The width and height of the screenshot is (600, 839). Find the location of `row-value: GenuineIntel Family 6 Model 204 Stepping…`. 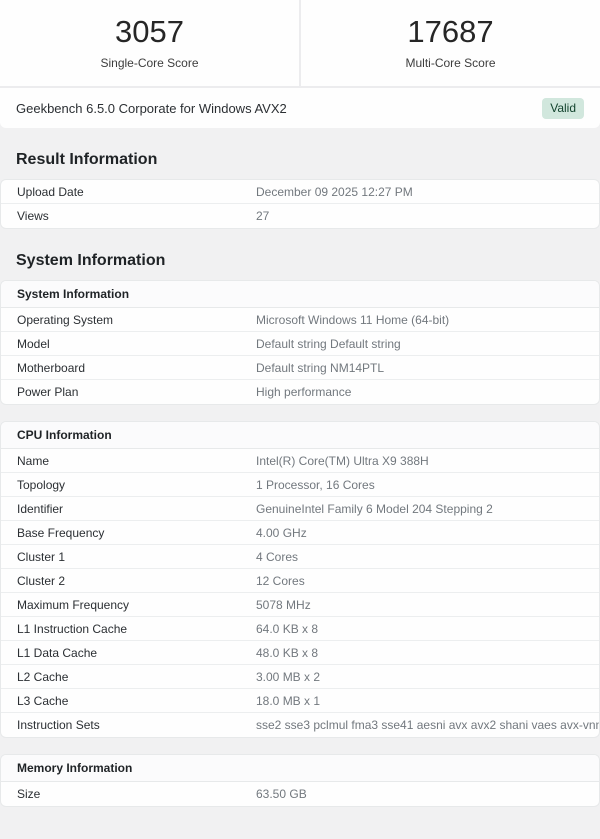

row-value: GenuineIntel Family 6 Model 204 Stepping… is located at coordinates (374, 508).